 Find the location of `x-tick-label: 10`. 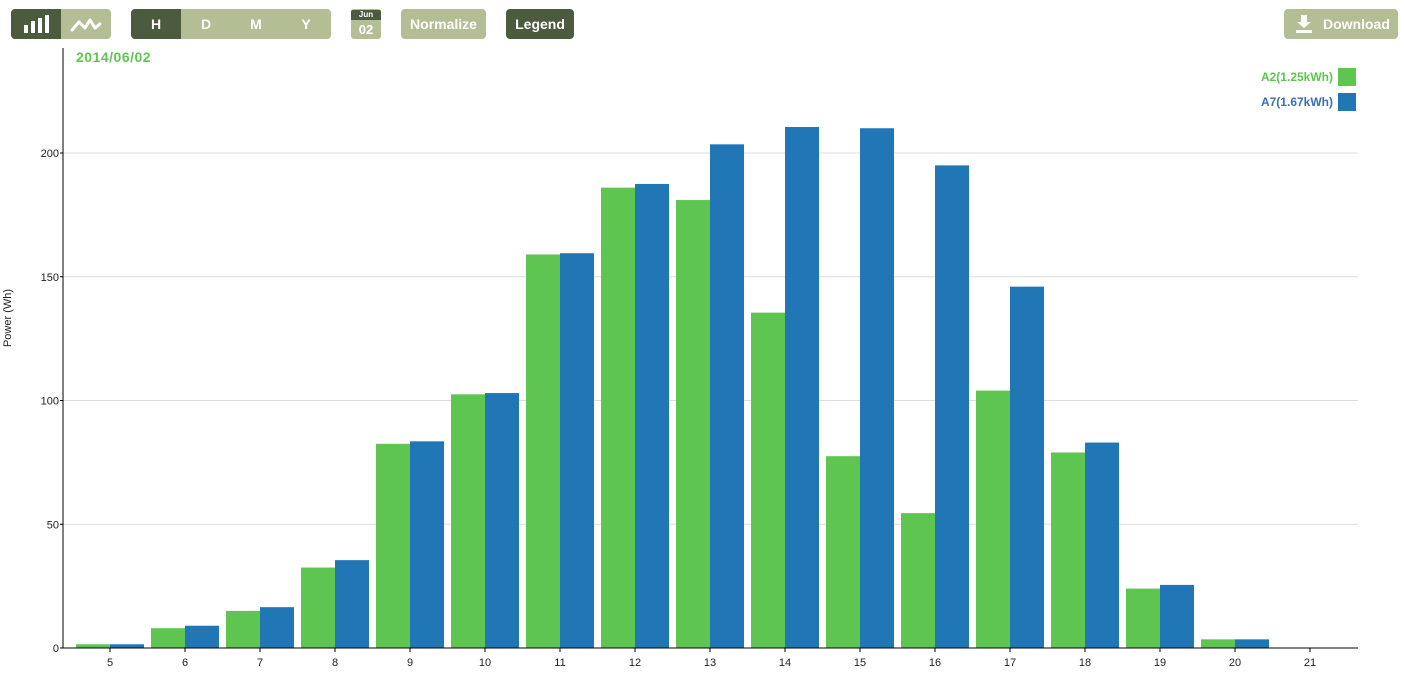

x-tick-label: 10 is located at coordinates (485, 663).